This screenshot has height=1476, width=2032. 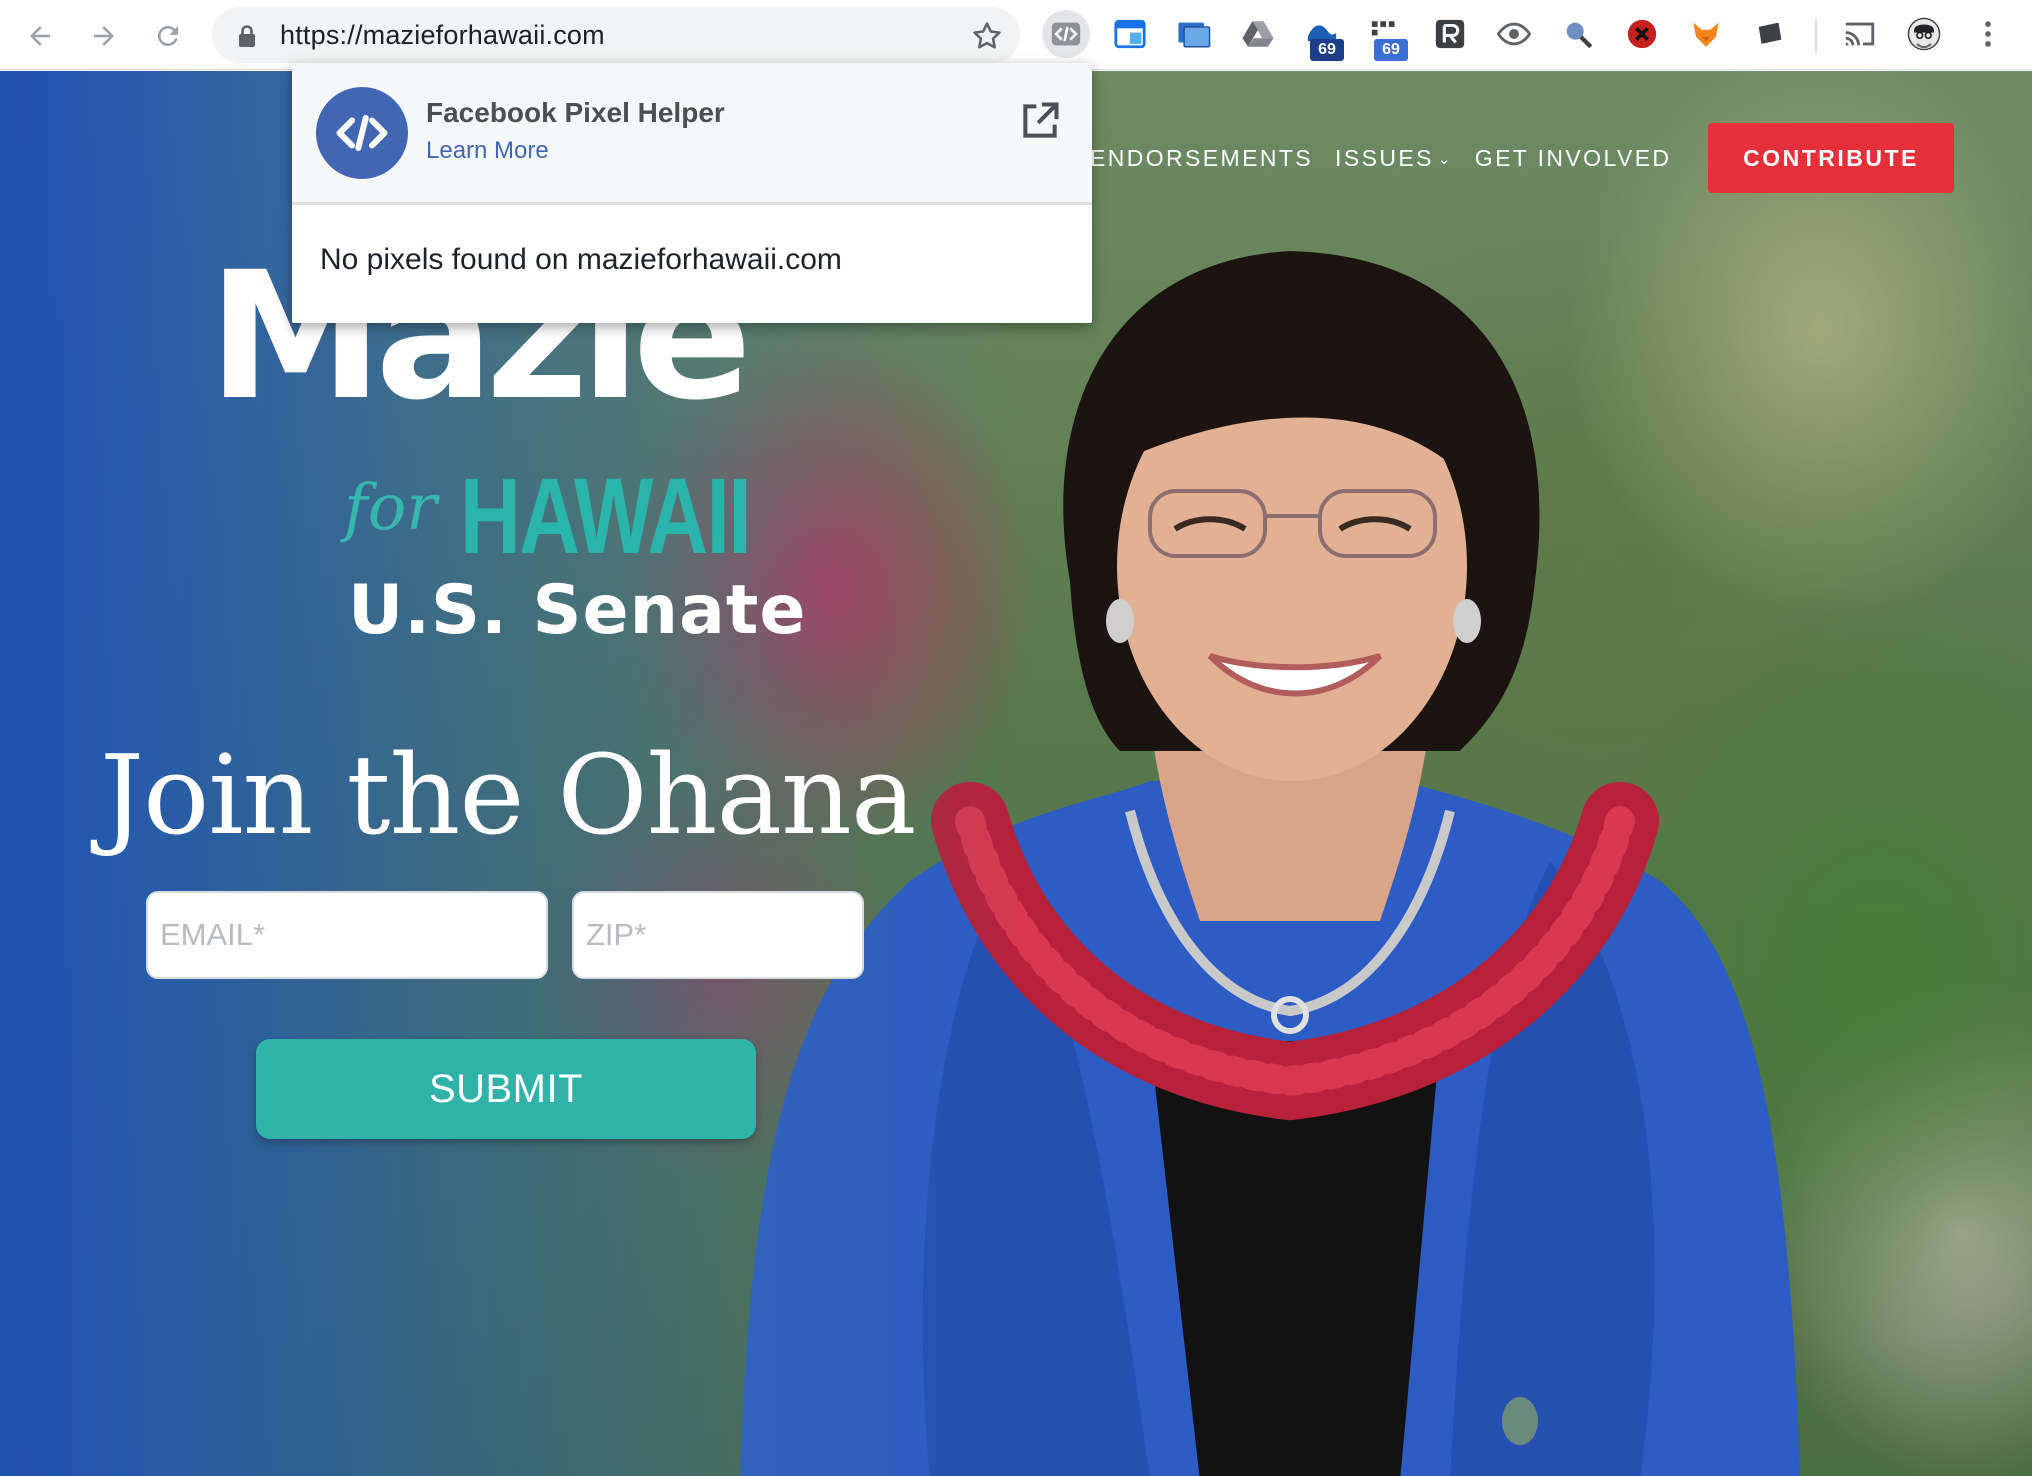 I want to click on eye-extension-button, so click(x=1514, y=34).